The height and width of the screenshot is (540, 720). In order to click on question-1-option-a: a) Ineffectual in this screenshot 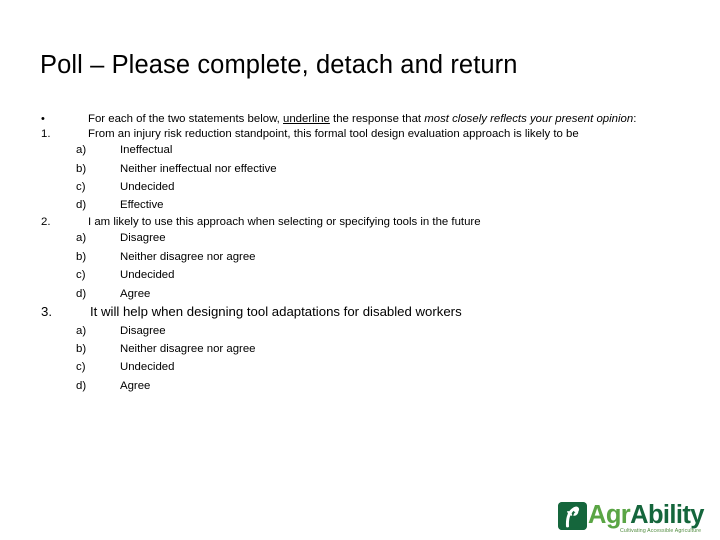, I will do `click(360, 150)`.